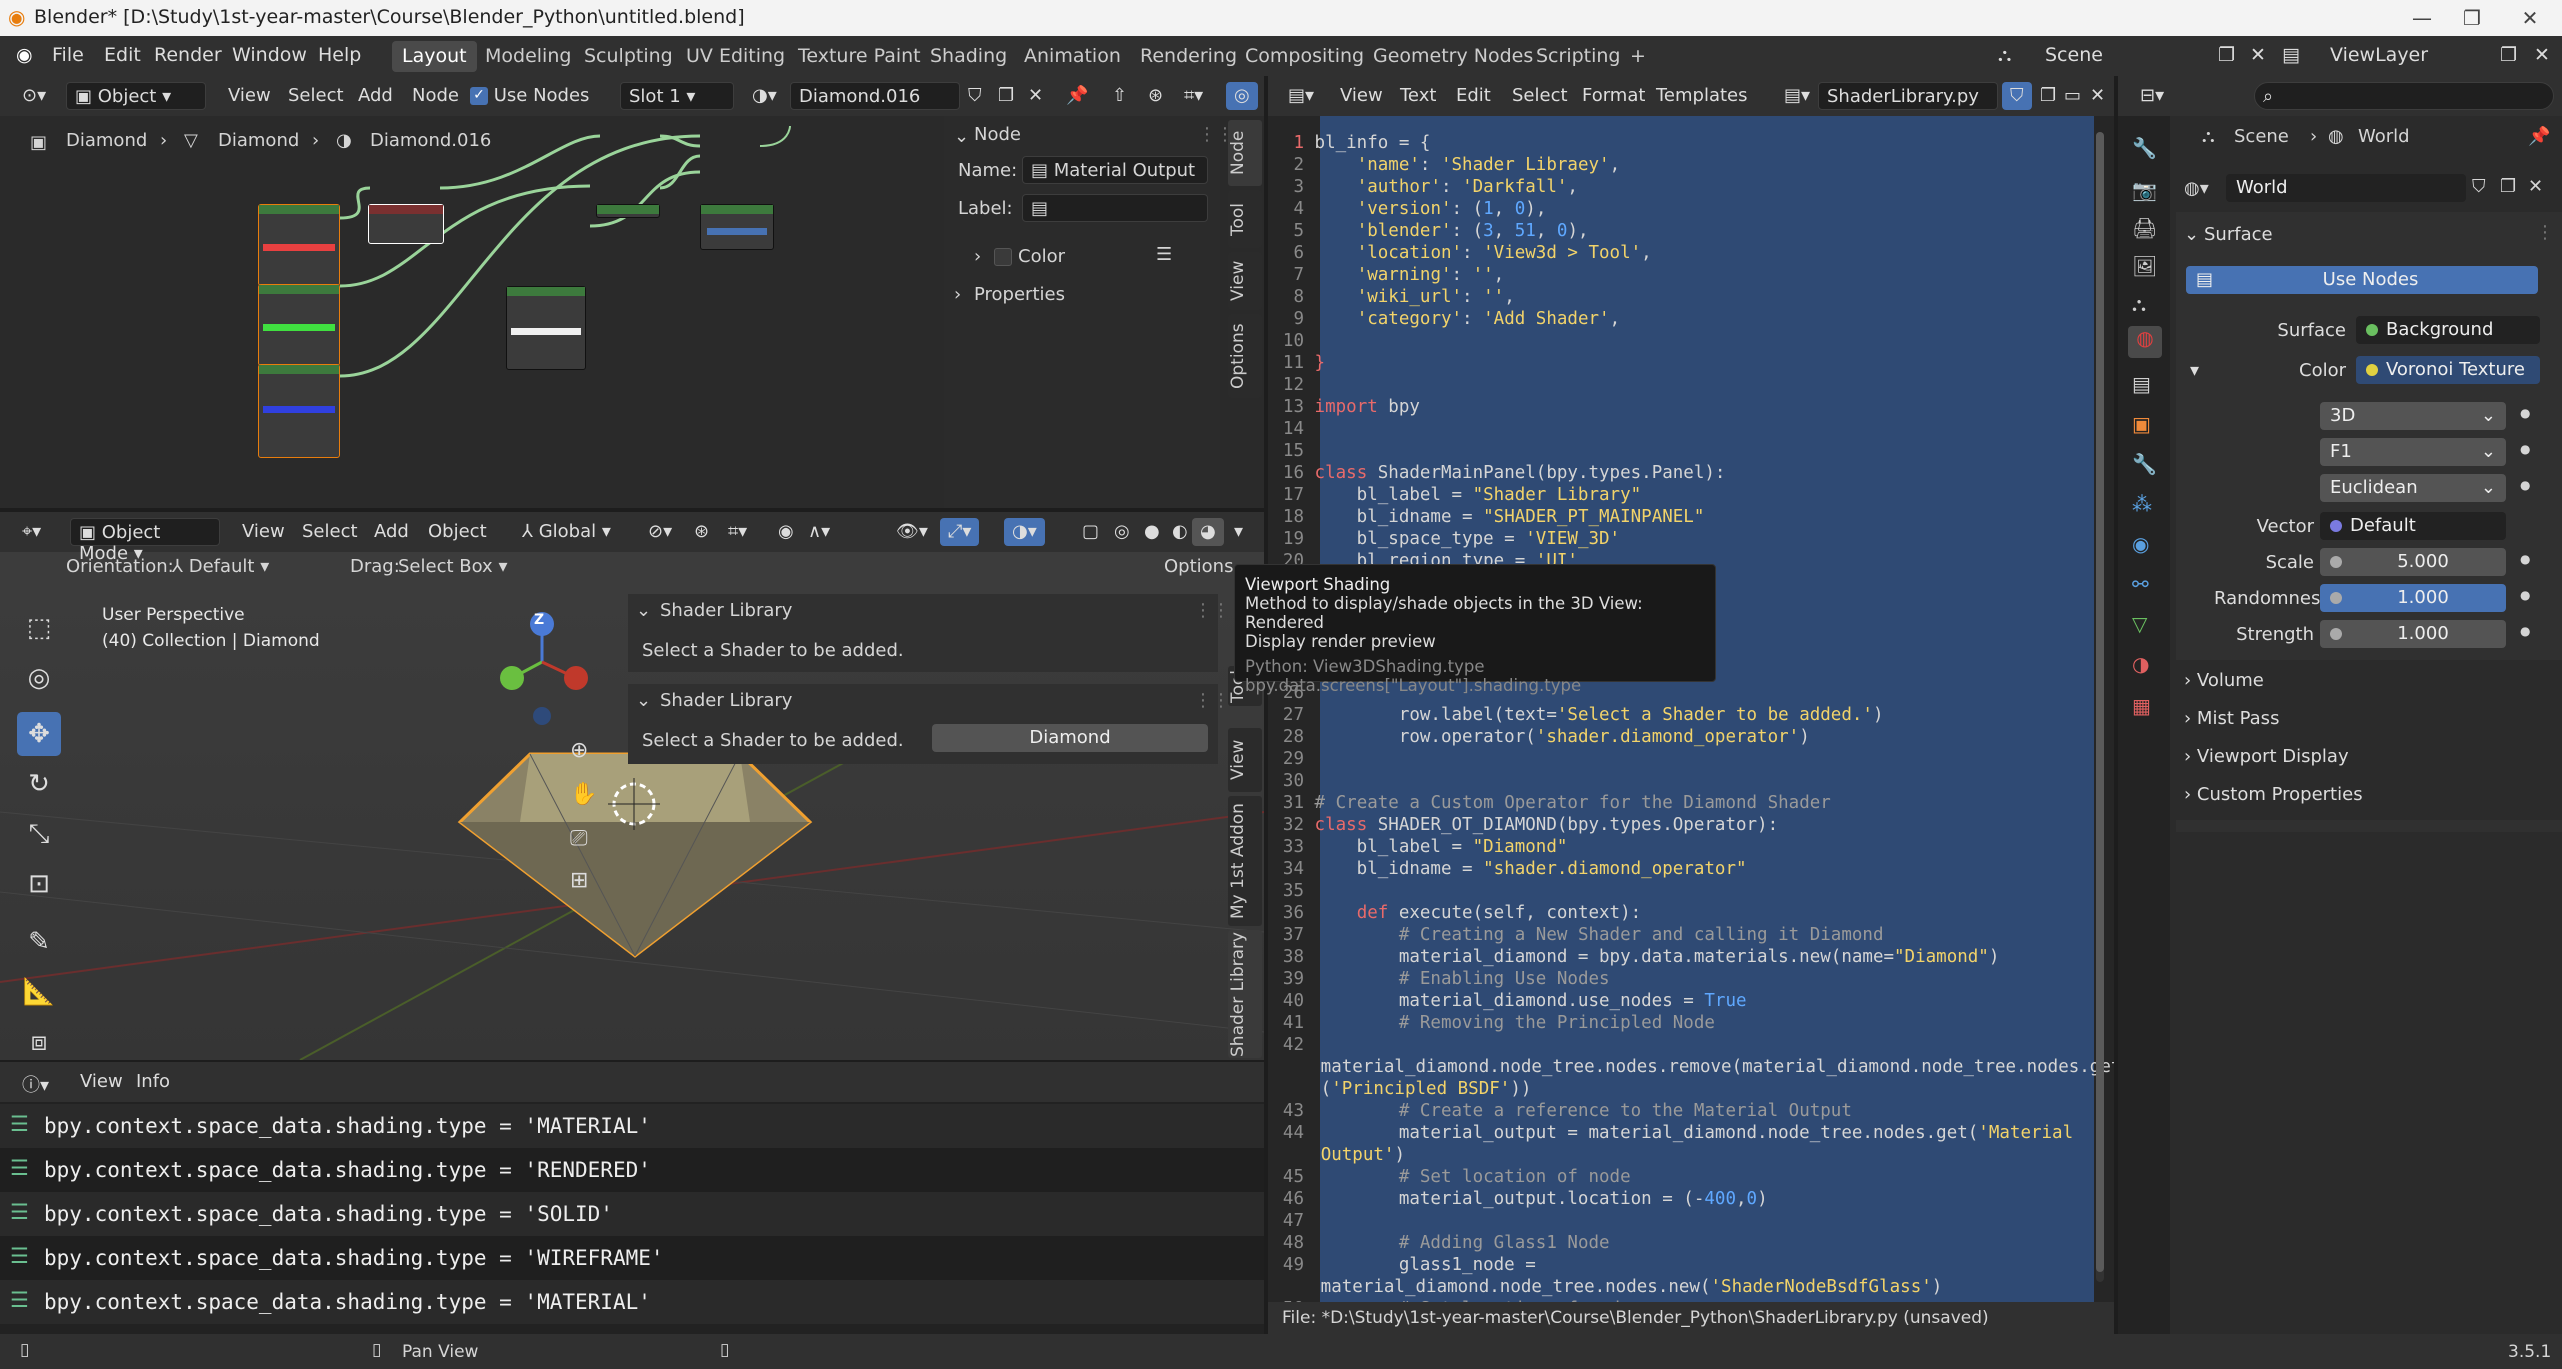  I want to click on unlink-world-icon: ✕, so click(2535, 186).